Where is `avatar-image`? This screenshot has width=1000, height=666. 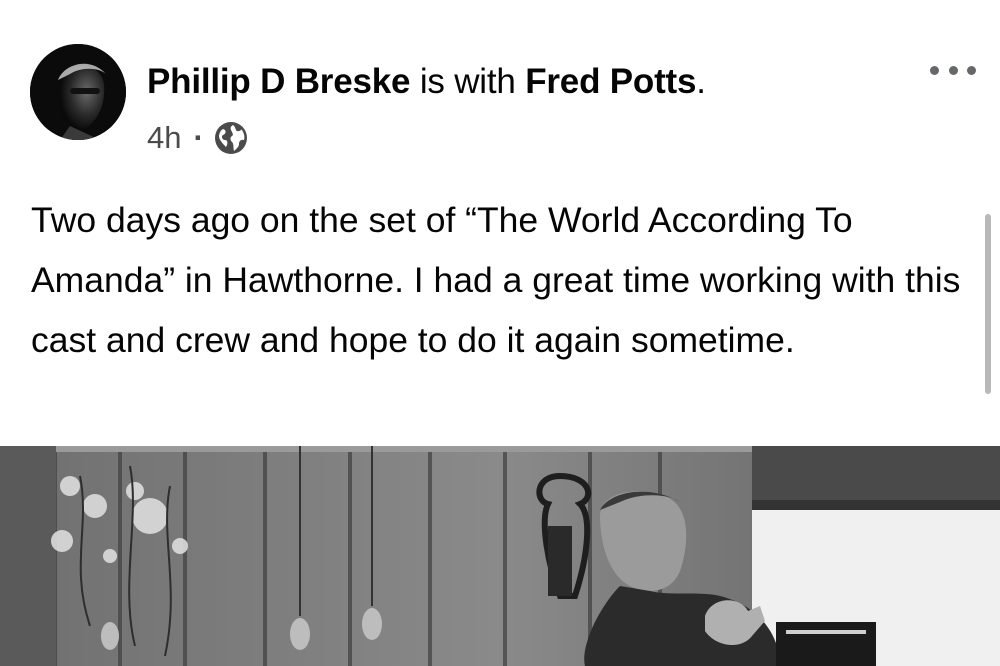 avatar-image is located at coordinates (78, 92).